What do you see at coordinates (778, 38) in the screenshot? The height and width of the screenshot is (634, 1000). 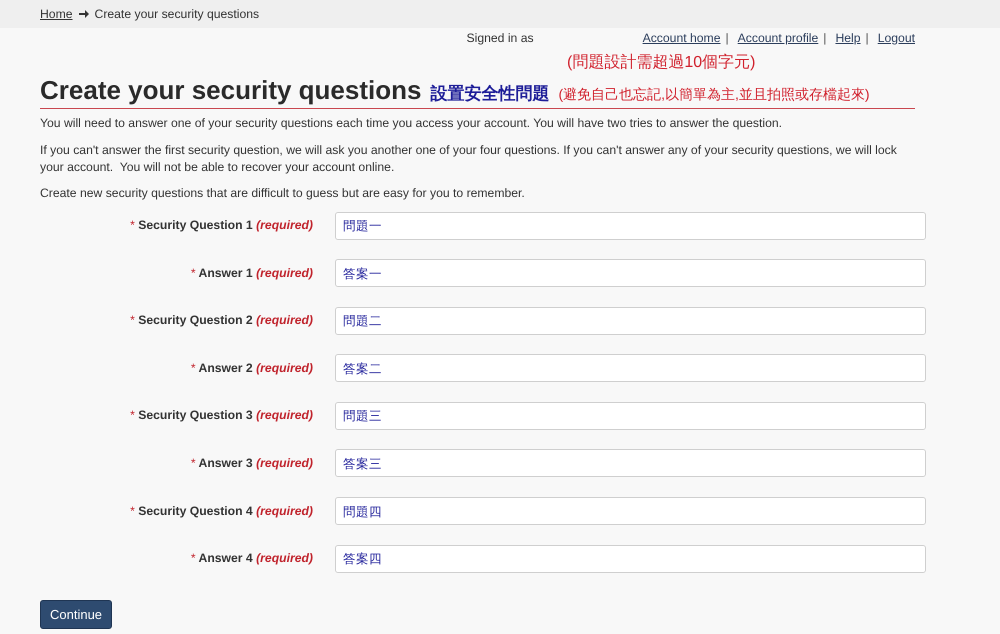 I see `account-link: Account profile` at bounding box center [778, 38].